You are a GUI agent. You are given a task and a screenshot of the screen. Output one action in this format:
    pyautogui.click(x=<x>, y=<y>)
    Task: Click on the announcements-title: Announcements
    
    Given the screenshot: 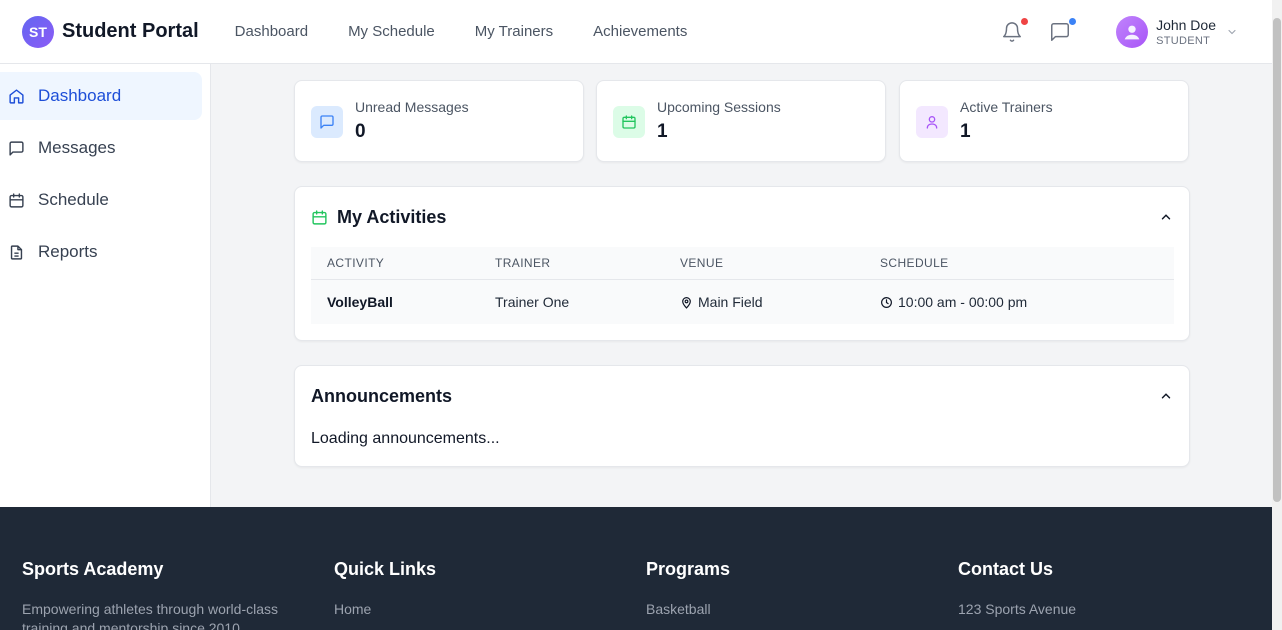 What is the action you would take?
    pyautogui.click(x=381, y=396)
    